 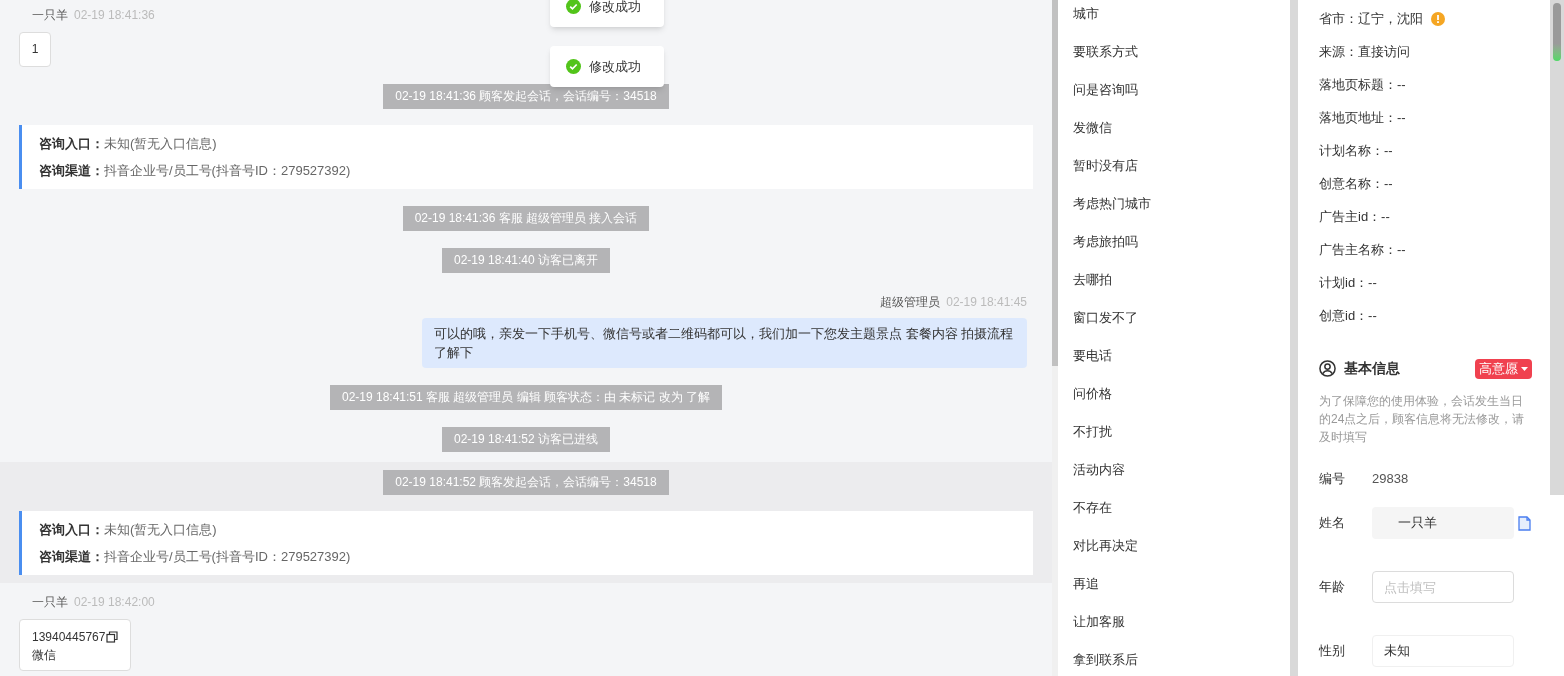 I want to click on quick-reply-item: 对比再决定, so click(x=1181, y=555).